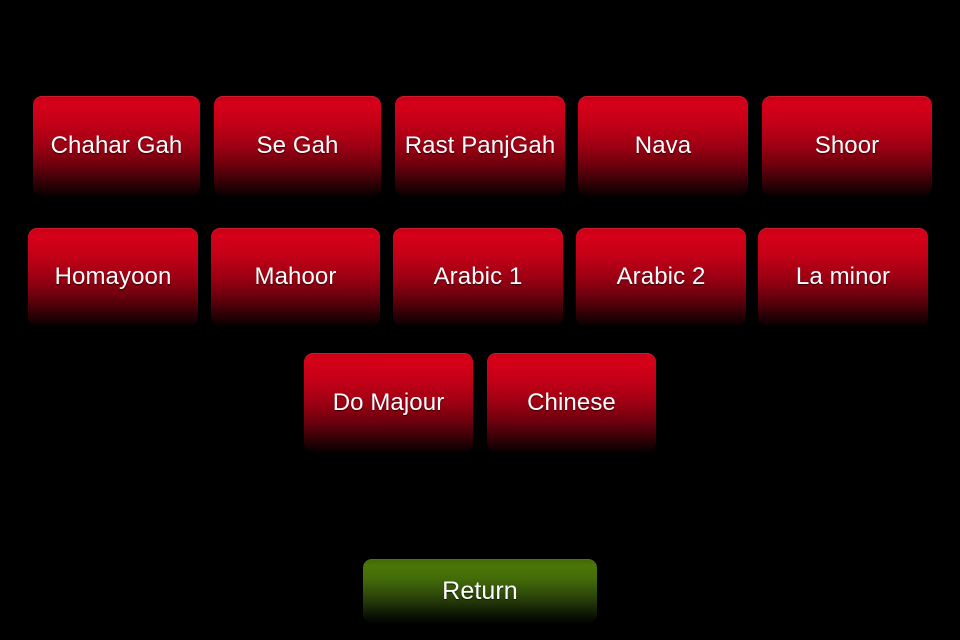 The width and height of the screenshot is (960, 640). I want to click on return-button-label: Return, so click(480, 591).